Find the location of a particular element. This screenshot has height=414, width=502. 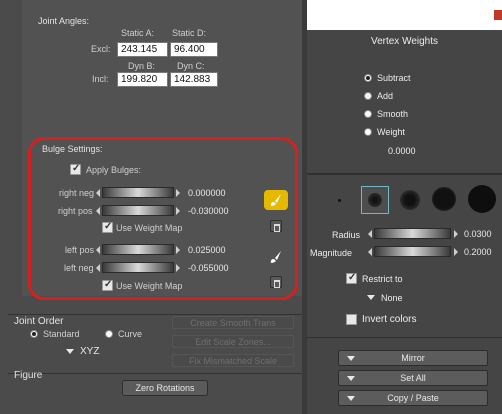

set-all-dropdown-arrow-icon is located at coordinates (351, 378).